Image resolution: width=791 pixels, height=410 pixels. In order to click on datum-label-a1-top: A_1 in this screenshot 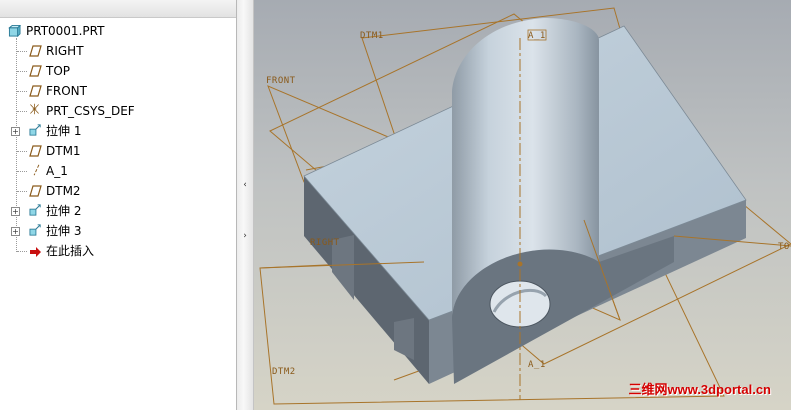, I will do `click(537, 36)`.